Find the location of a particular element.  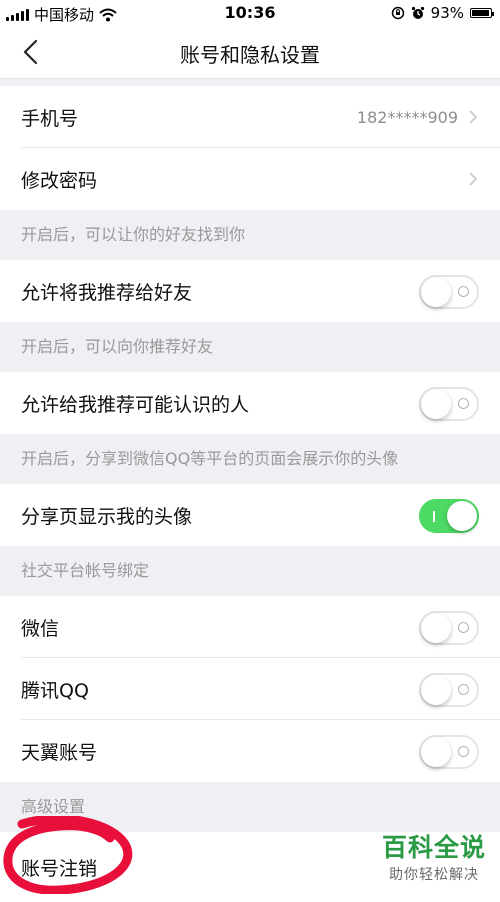

share-avatar-label: 分享页显示我的头像 is located at coordinates (107, 516).